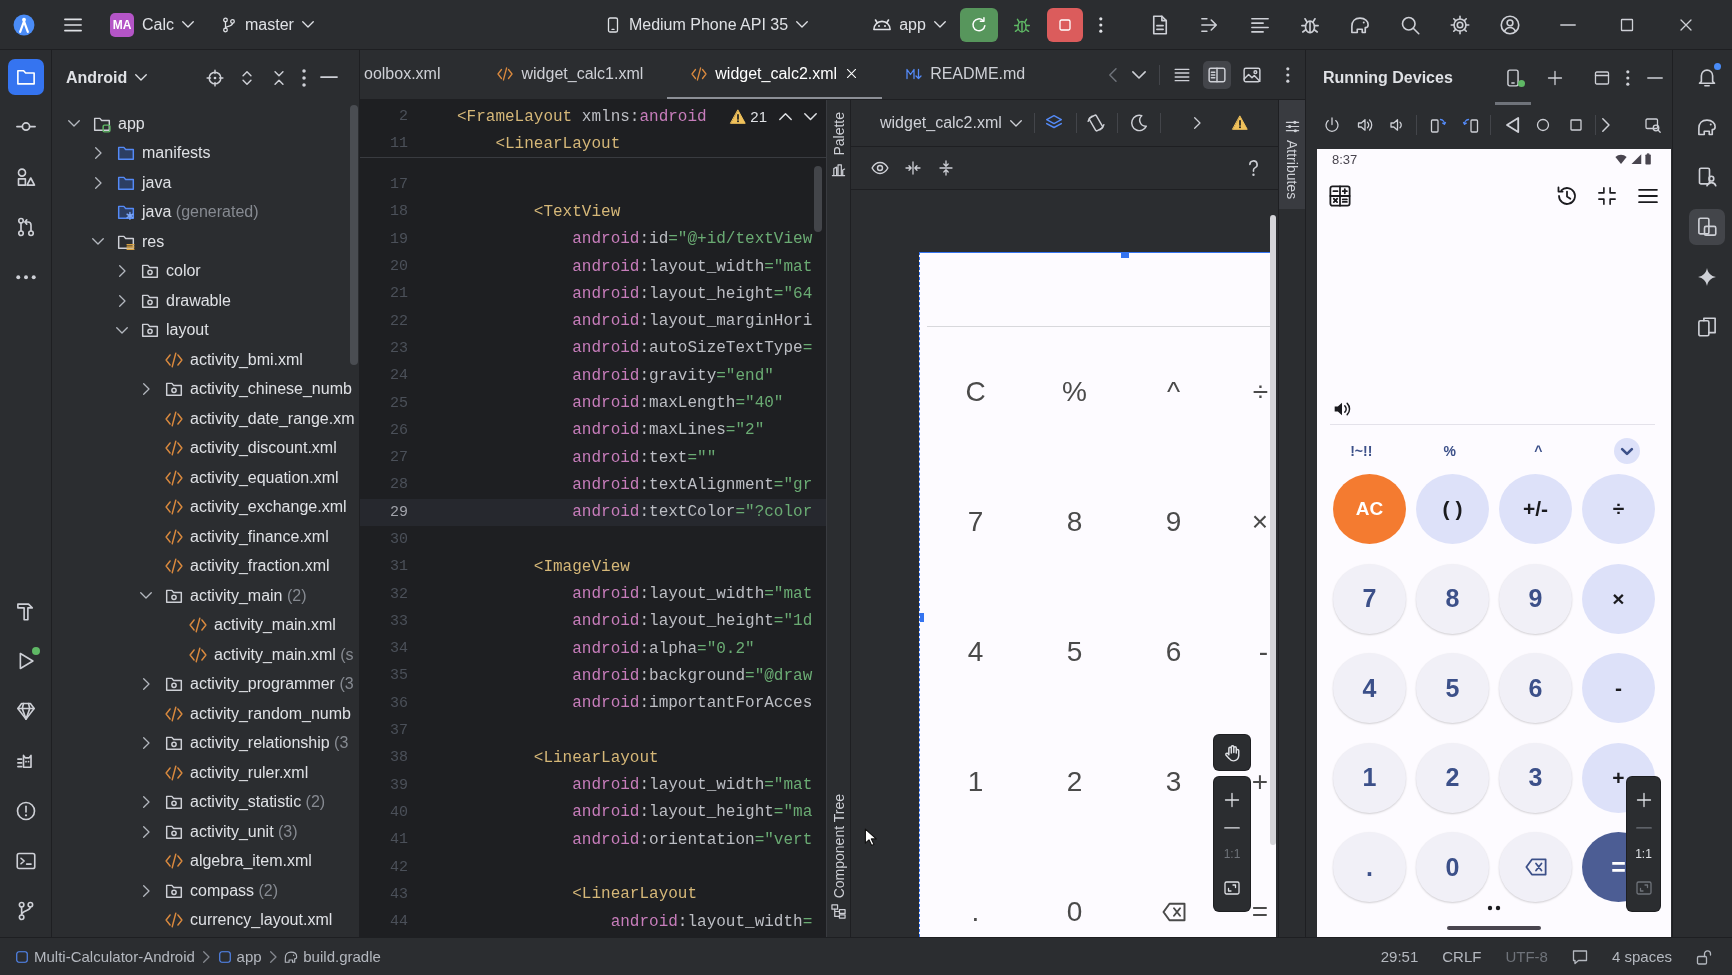 This screenshot has width=1732, height=975. Describe the element at coordinates (1471, 125) in the screenshot. I see `rotate-right-icon` at that location.